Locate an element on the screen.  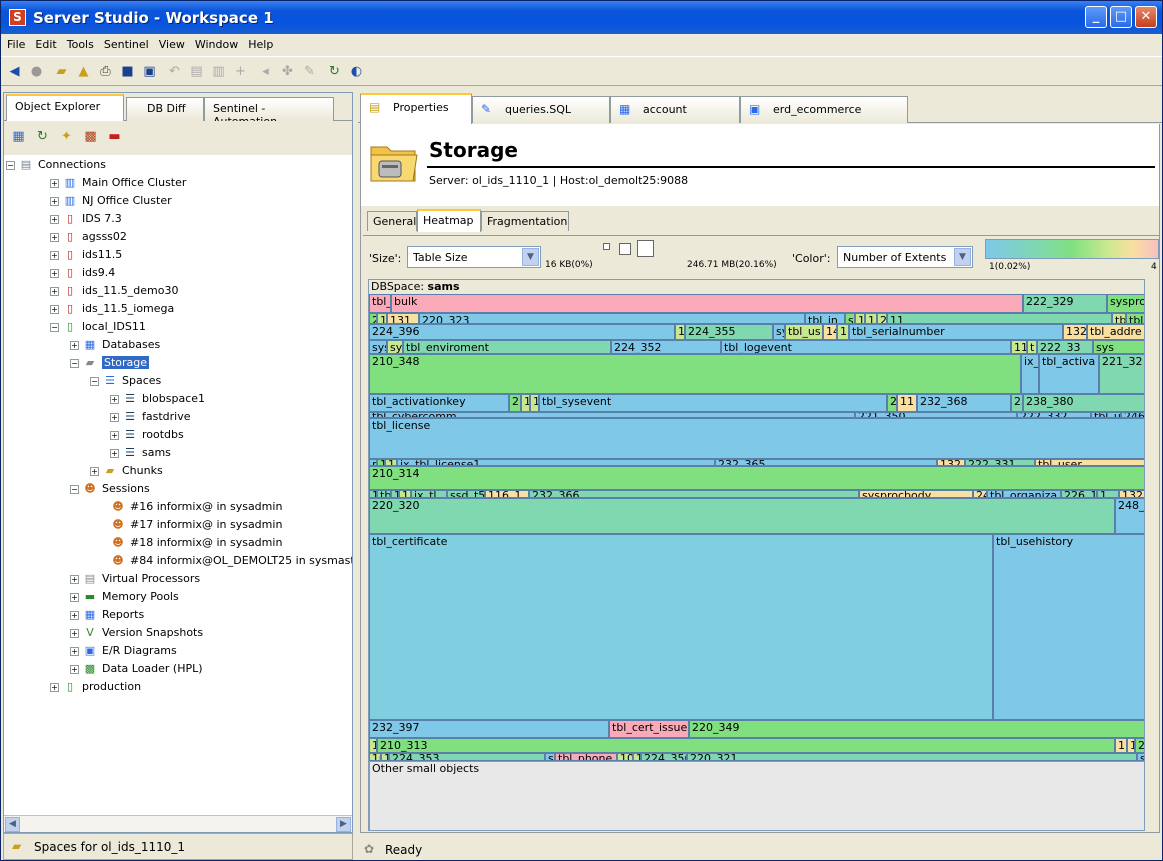
plus-icon: + is located at coordinates (240, 71).